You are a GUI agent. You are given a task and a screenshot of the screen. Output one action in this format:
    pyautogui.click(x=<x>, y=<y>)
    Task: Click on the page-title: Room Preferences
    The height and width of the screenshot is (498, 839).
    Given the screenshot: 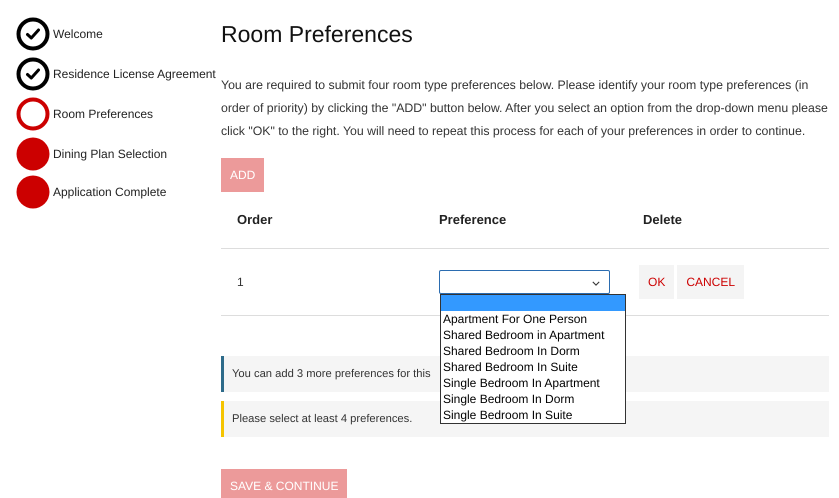 What is the action you would take?
    pyautogui.click(x=317, y=34)
    